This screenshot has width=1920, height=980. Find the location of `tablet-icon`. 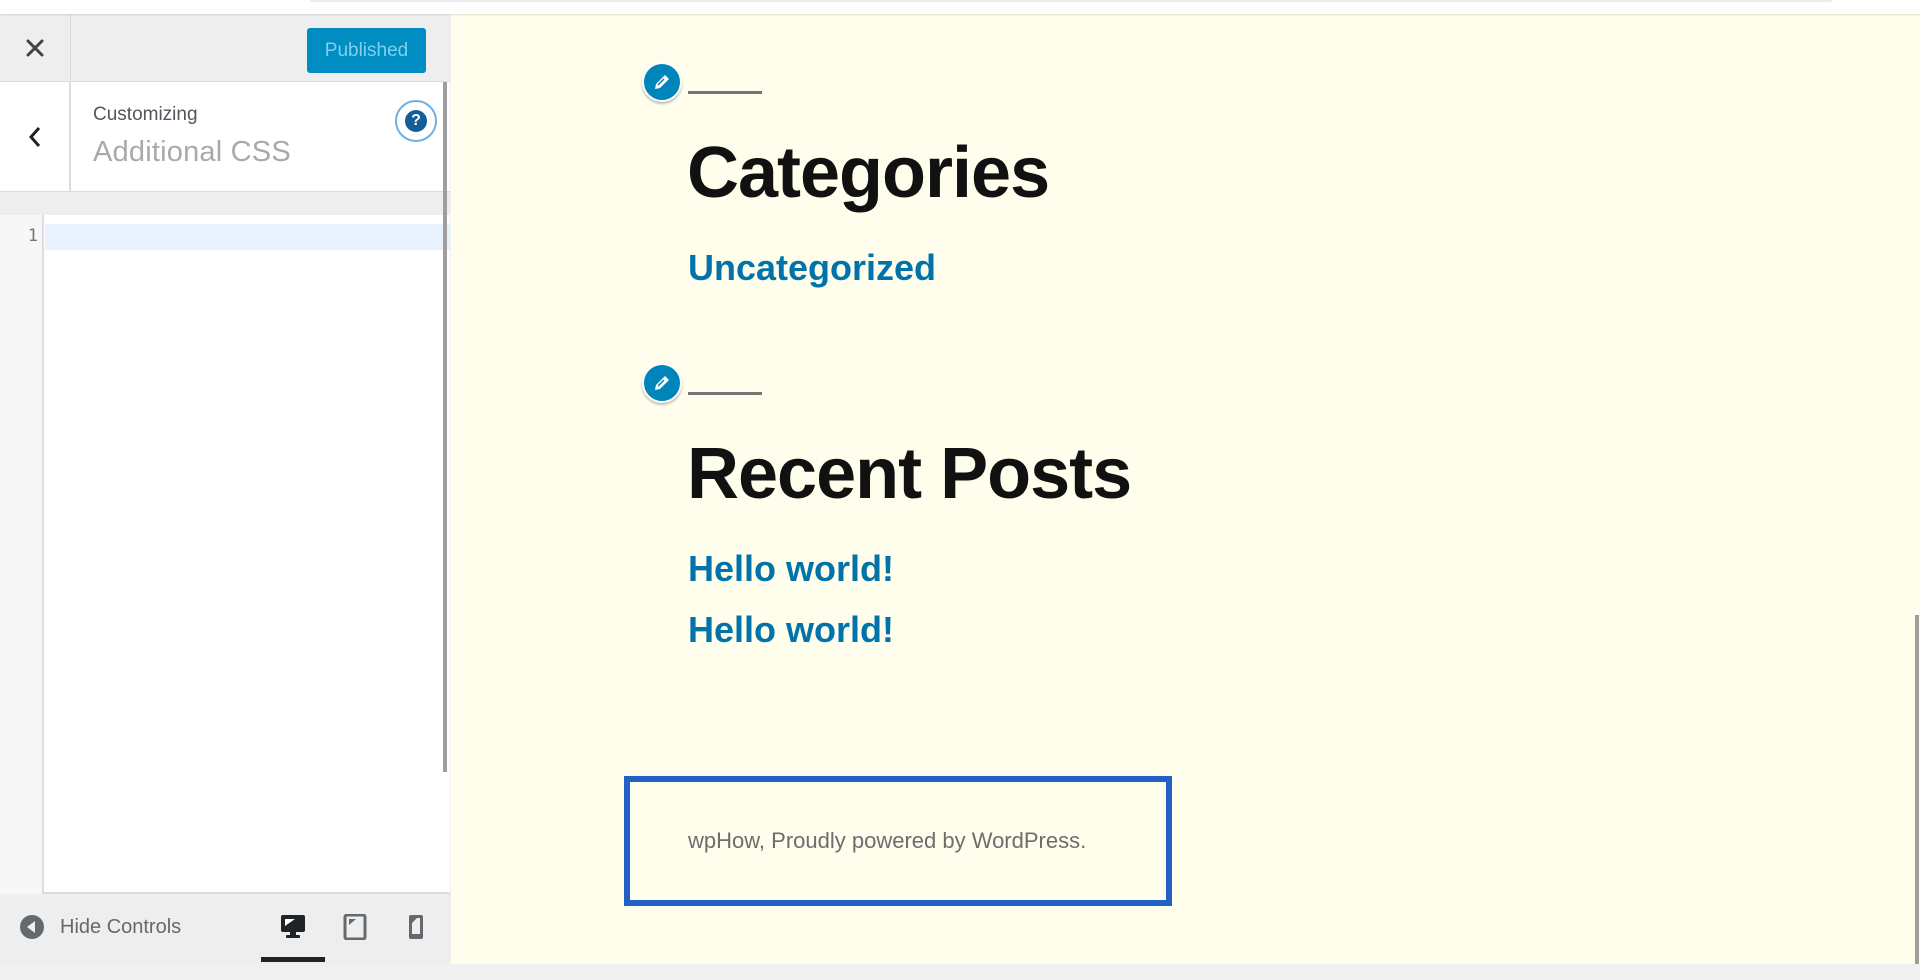

tablet-icon is located at coordinates (355, 927).